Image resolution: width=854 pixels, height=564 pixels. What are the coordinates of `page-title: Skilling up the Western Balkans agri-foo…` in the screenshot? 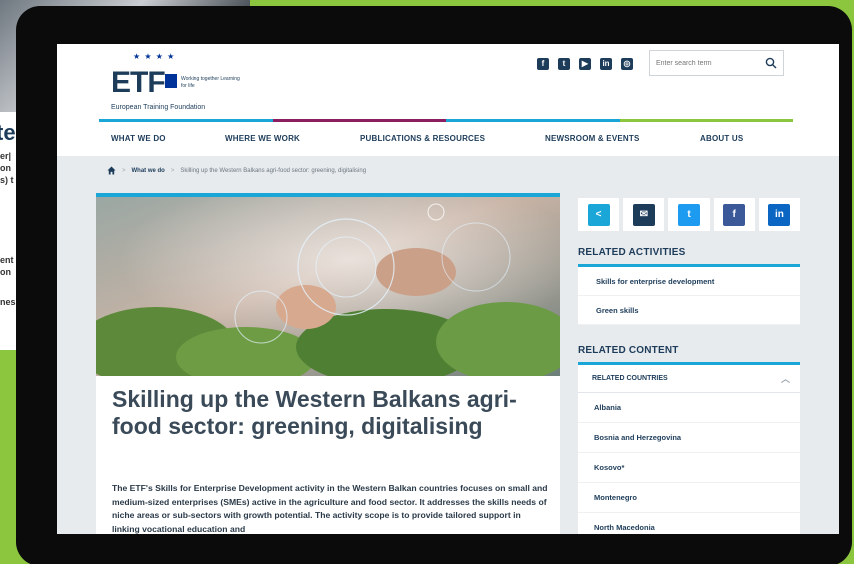 It's located at (314, 412).